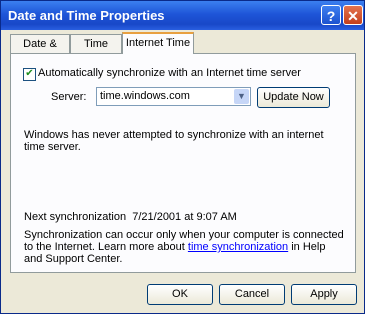 This screenshot has height=314, width=365. Describe the element at coordinates (353, 15) in the screenshot. I see `close-button: ✕` at that location.